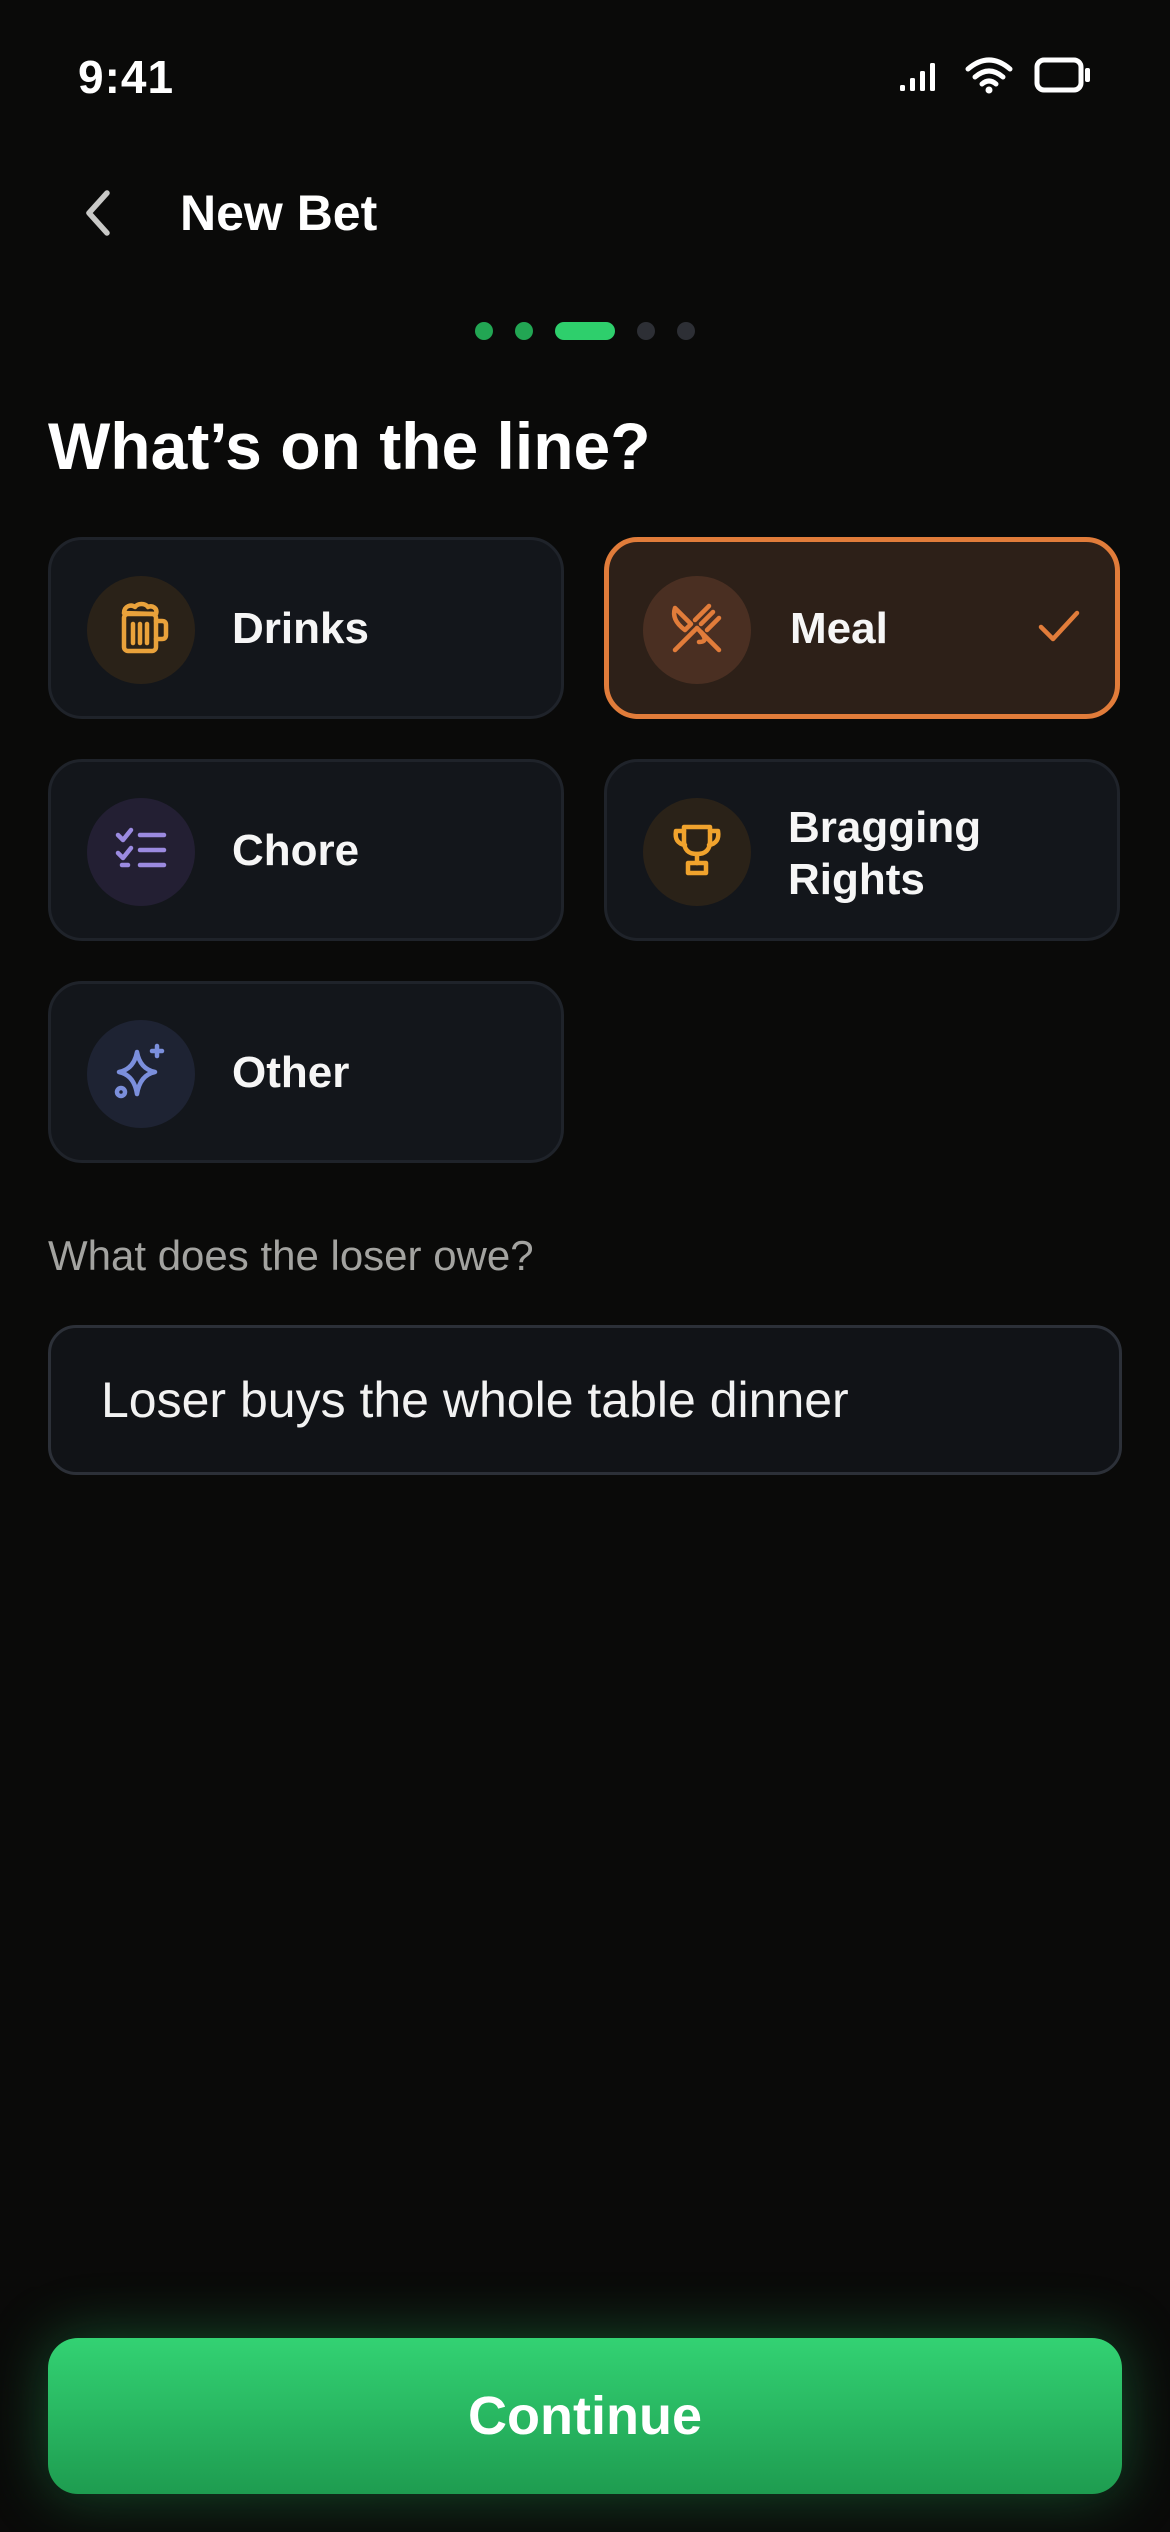 This screenshot has height=2532, width=1170. I want to click on stake-option-other: Other, so click(306, 1072).